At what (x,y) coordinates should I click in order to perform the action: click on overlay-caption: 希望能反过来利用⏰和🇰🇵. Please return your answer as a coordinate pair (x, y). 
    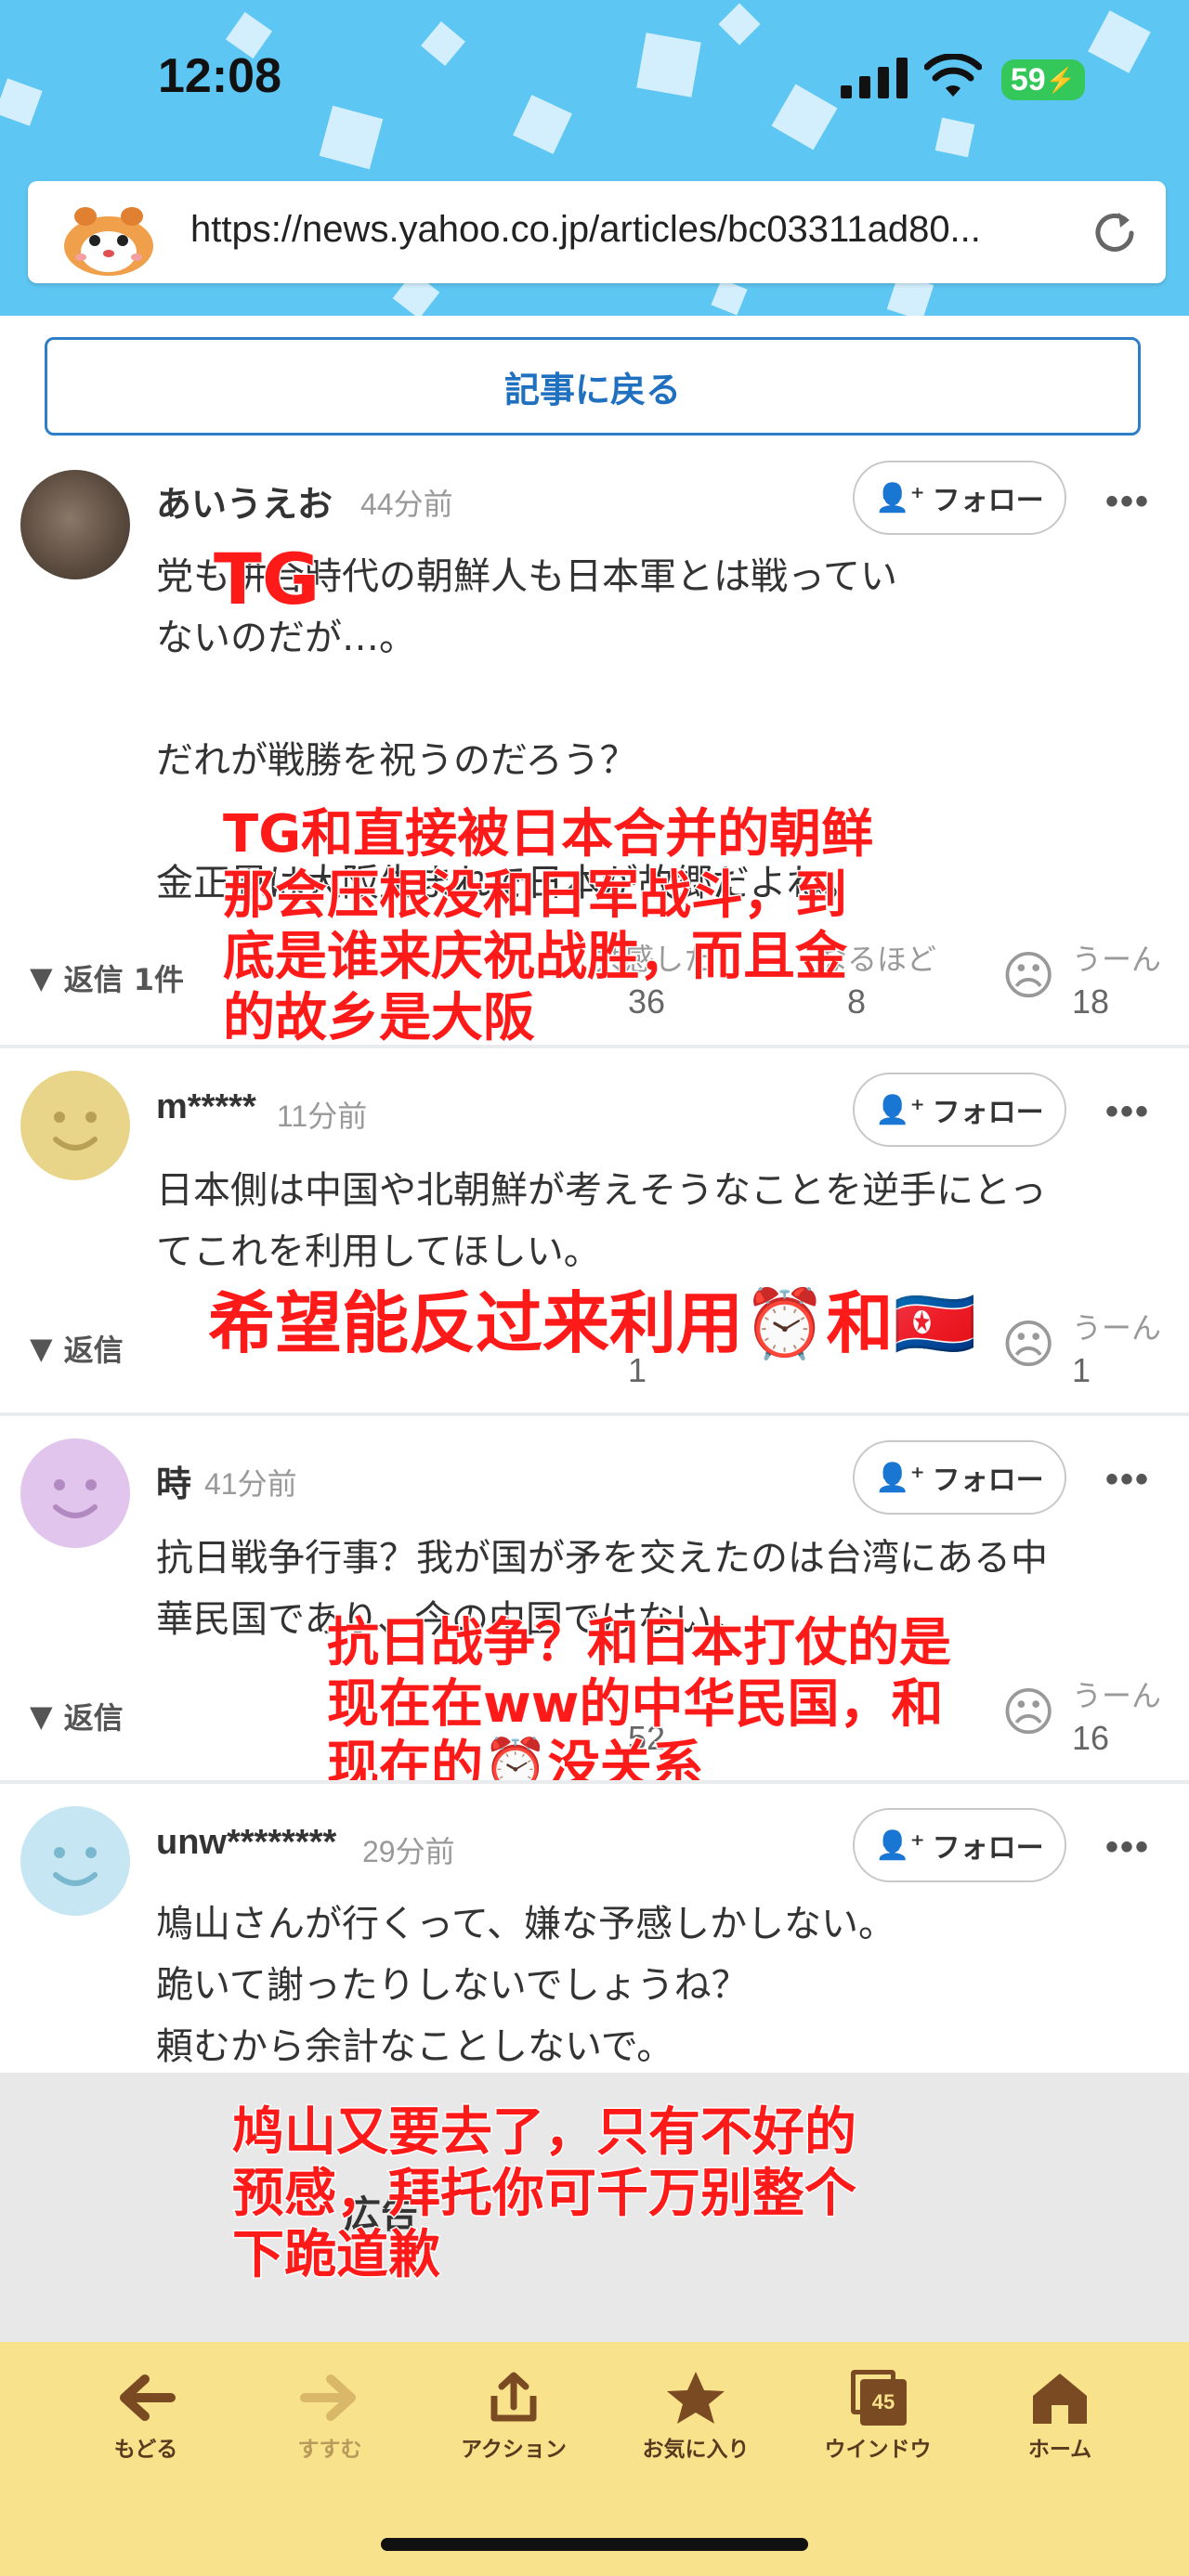
    Looking at the image, I should click on (592, 1323).